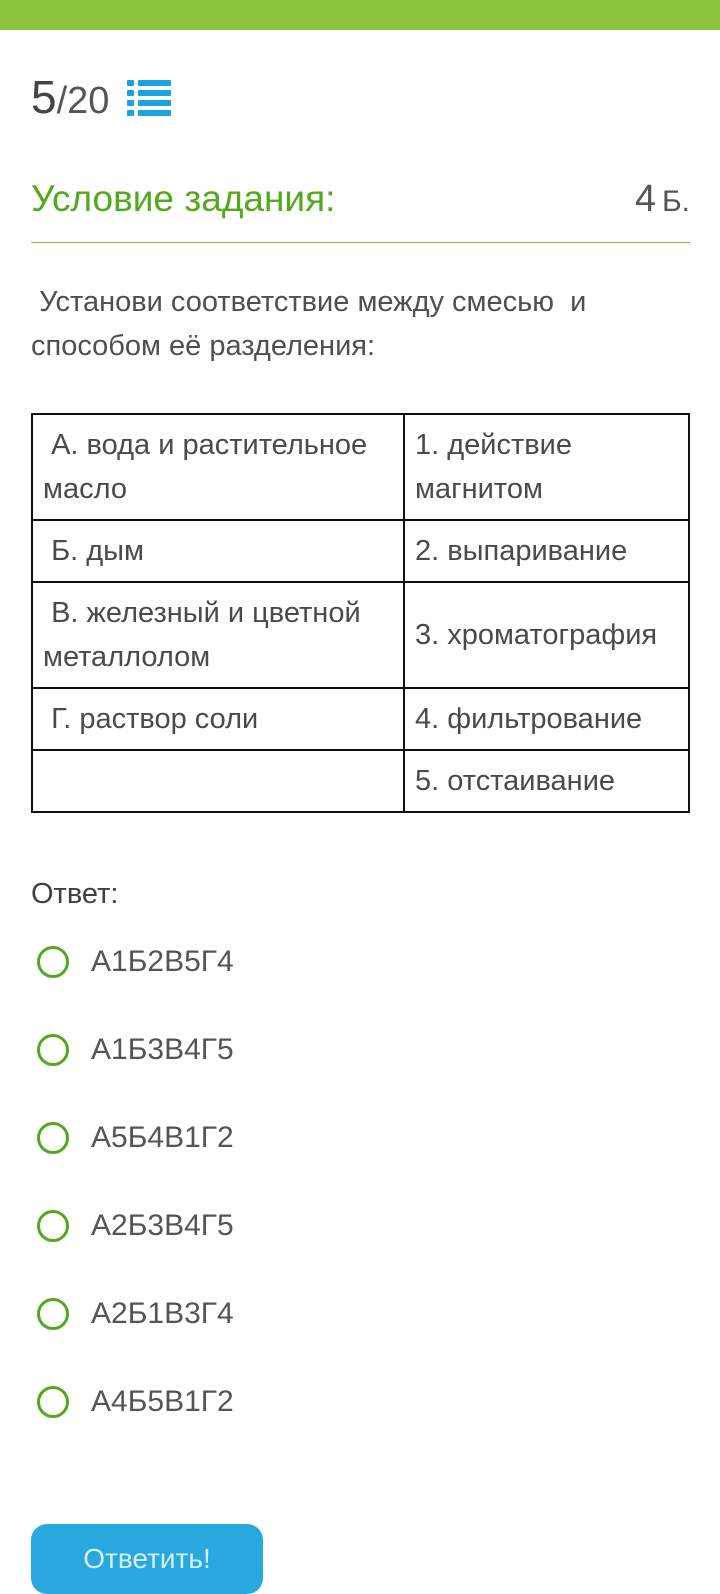 This screenshot has height=1594, width=720. Describe the element at coordinates (546, 781) in the screenshot. I see `method-cell: 5. отстаивание` at that location.